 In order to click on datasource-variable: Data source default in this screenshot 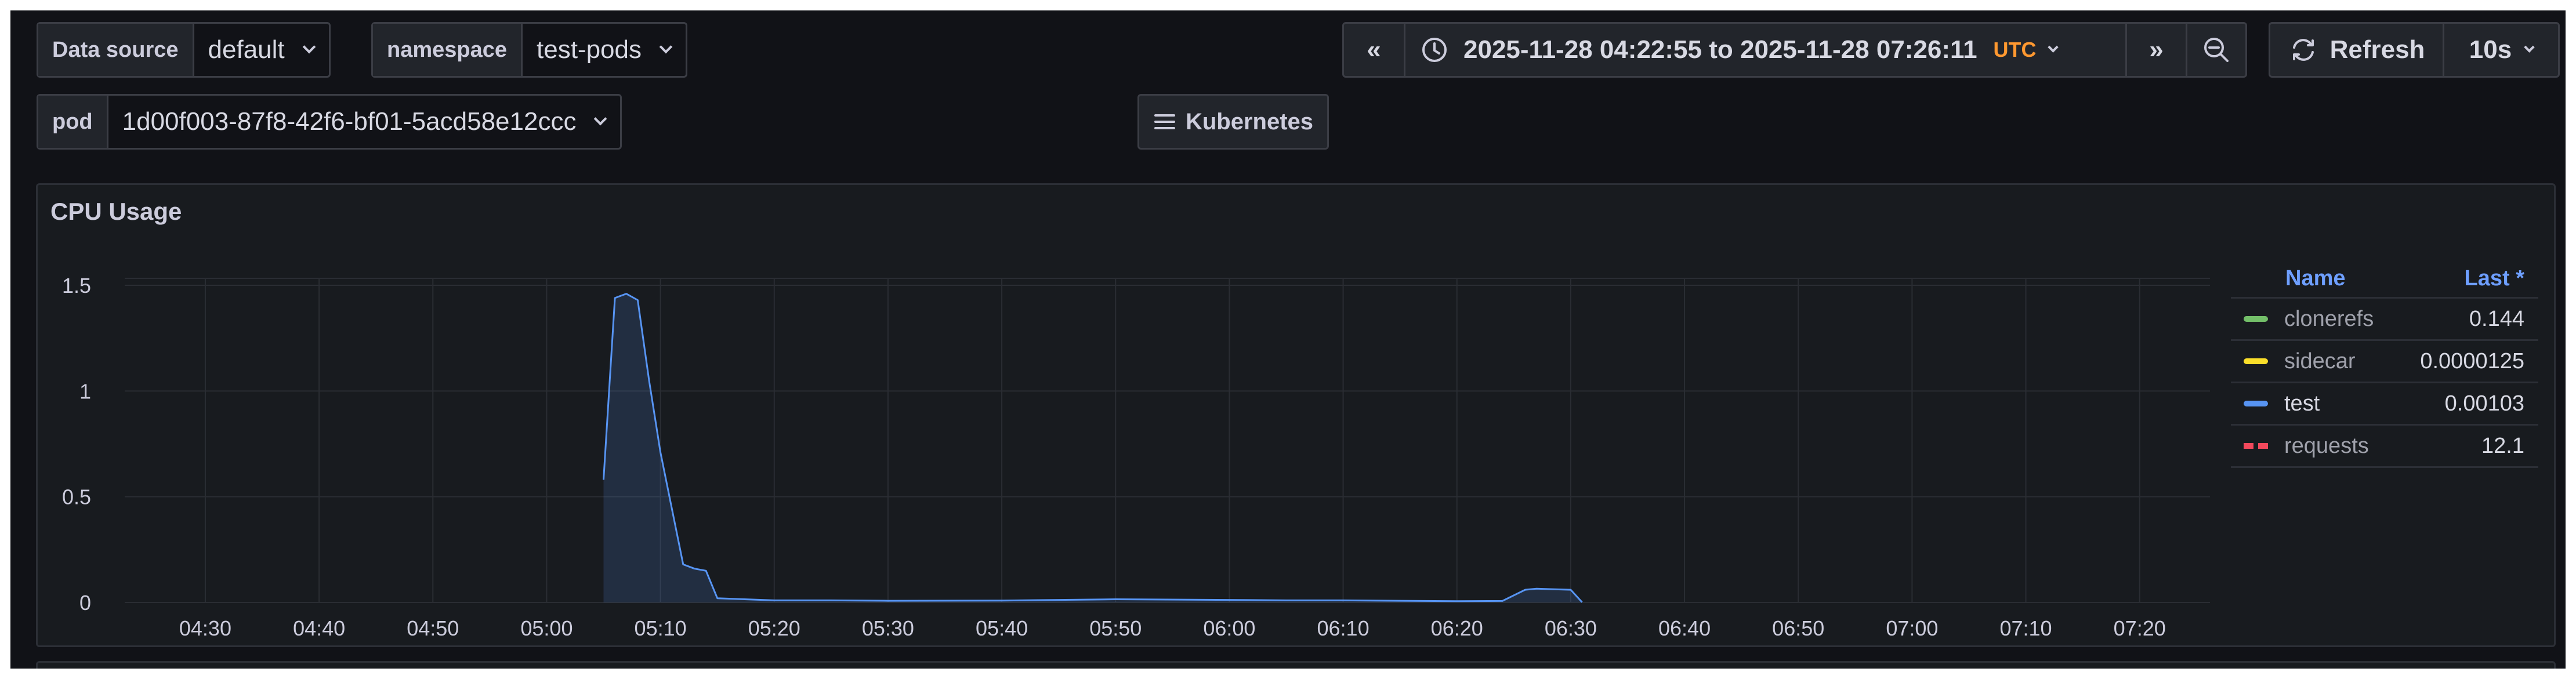, I will do `click(184, 50)`.